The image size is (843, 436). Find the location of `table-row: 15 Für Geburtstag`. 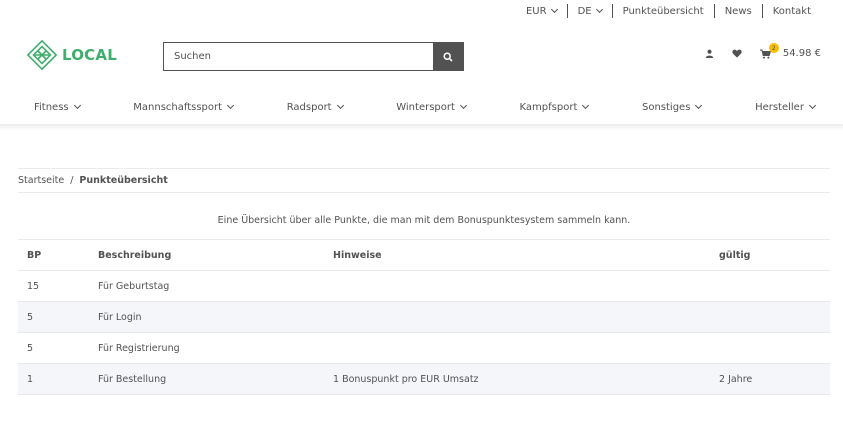

table-row: 15 Für Geburtstag is located at coordinates (424, 286).